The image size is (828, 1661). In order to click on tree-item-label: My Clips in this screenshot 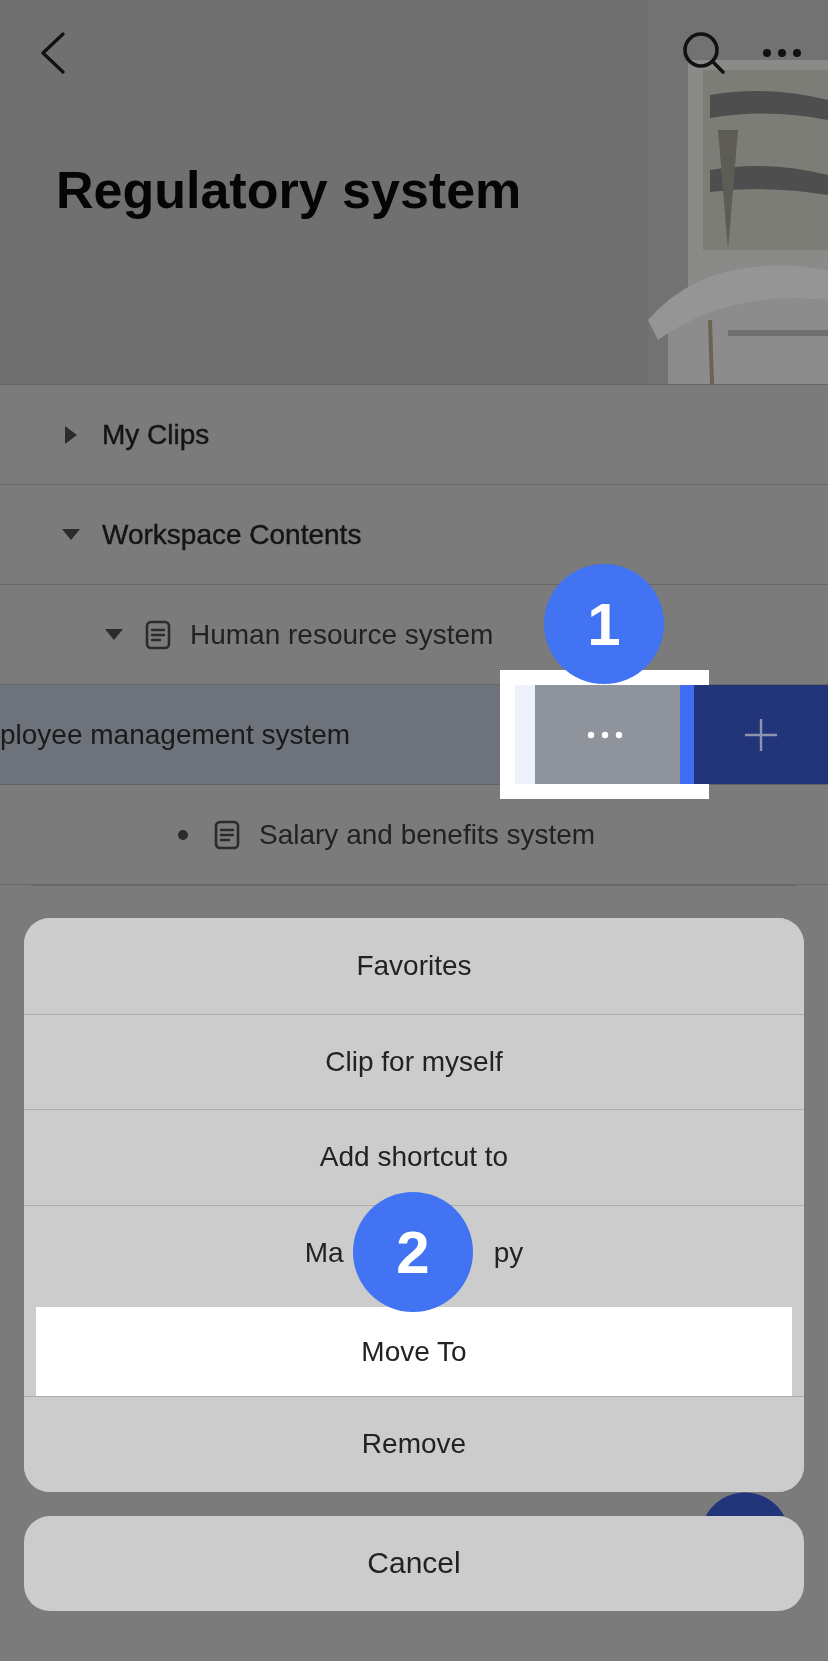, I will do `click(156, 434)`.